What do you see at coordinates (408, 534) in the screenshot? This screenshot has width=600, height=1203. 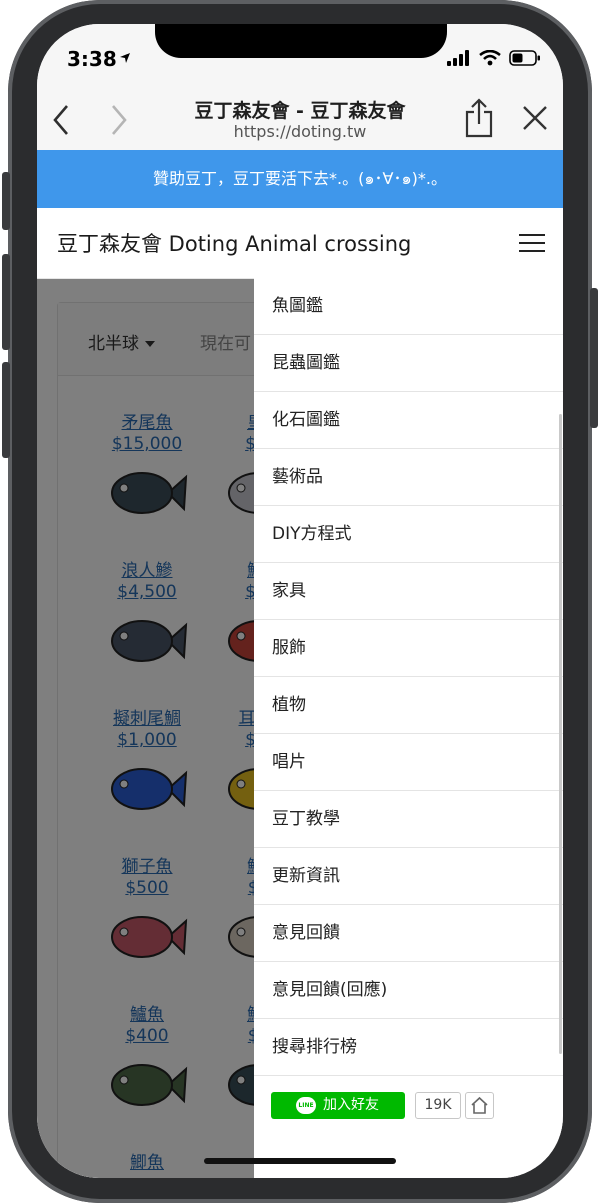 I see `menu-item: DIY方程式` at bounding box center [408, 534].